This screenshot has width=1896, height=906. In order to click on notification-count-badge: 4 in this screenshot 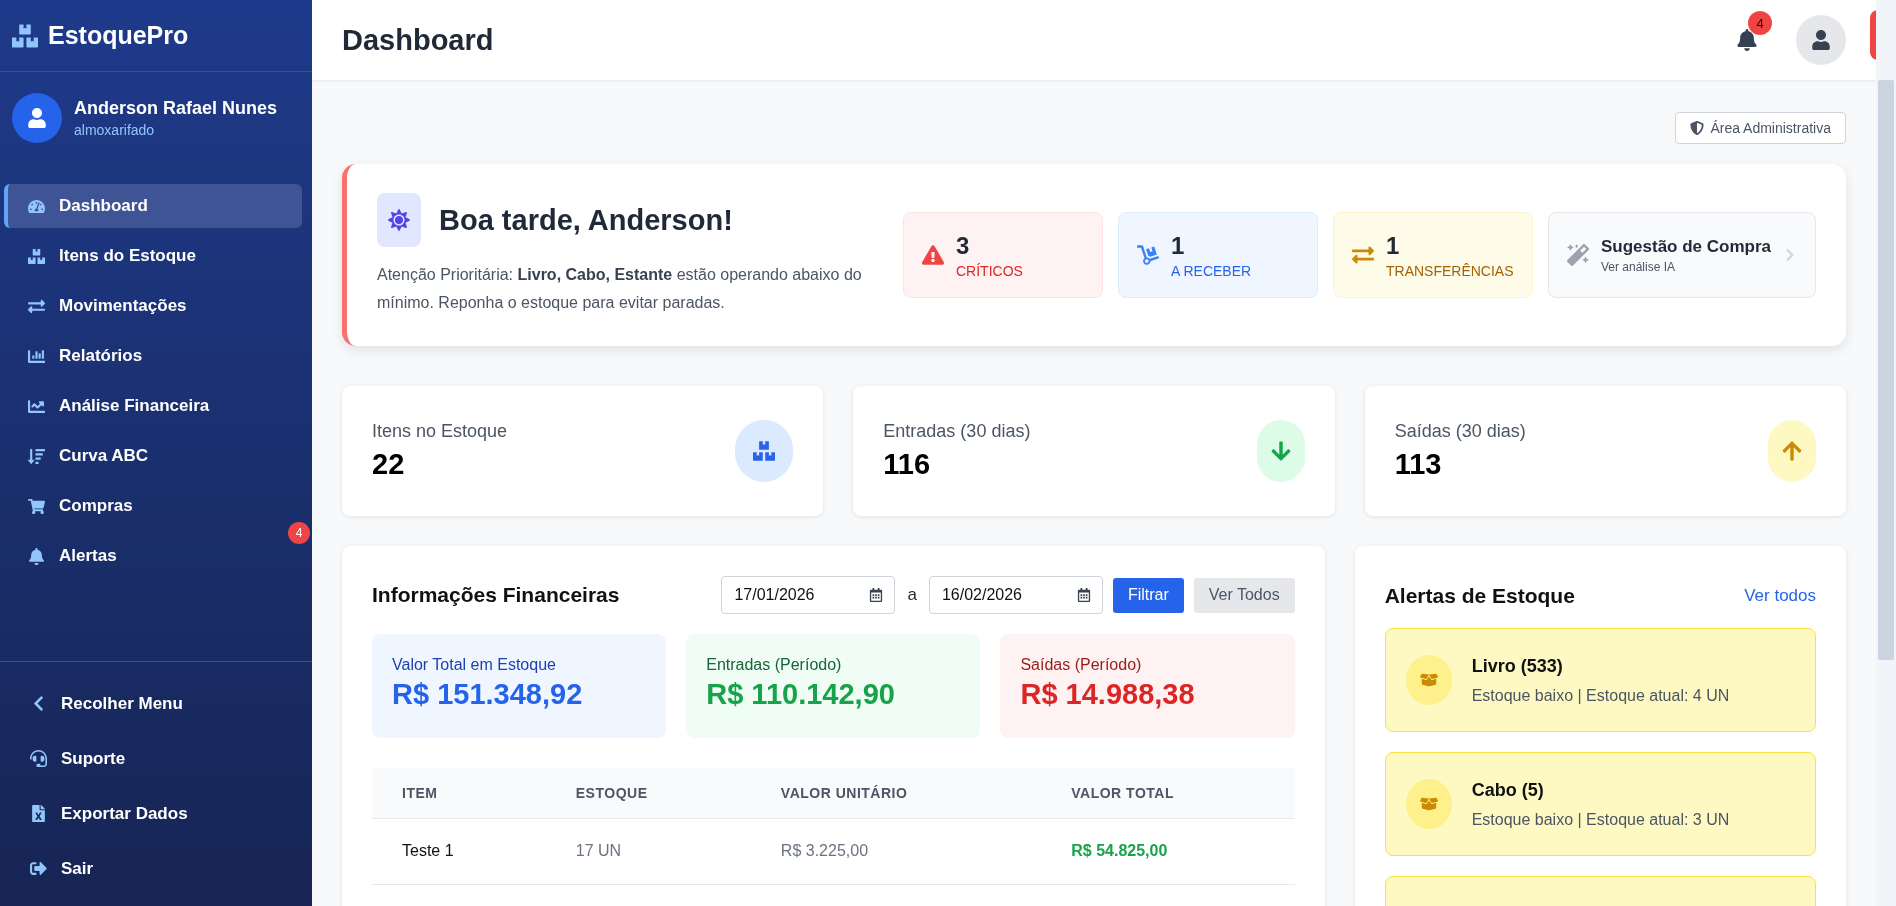, I will do `click(1760, 23)`.